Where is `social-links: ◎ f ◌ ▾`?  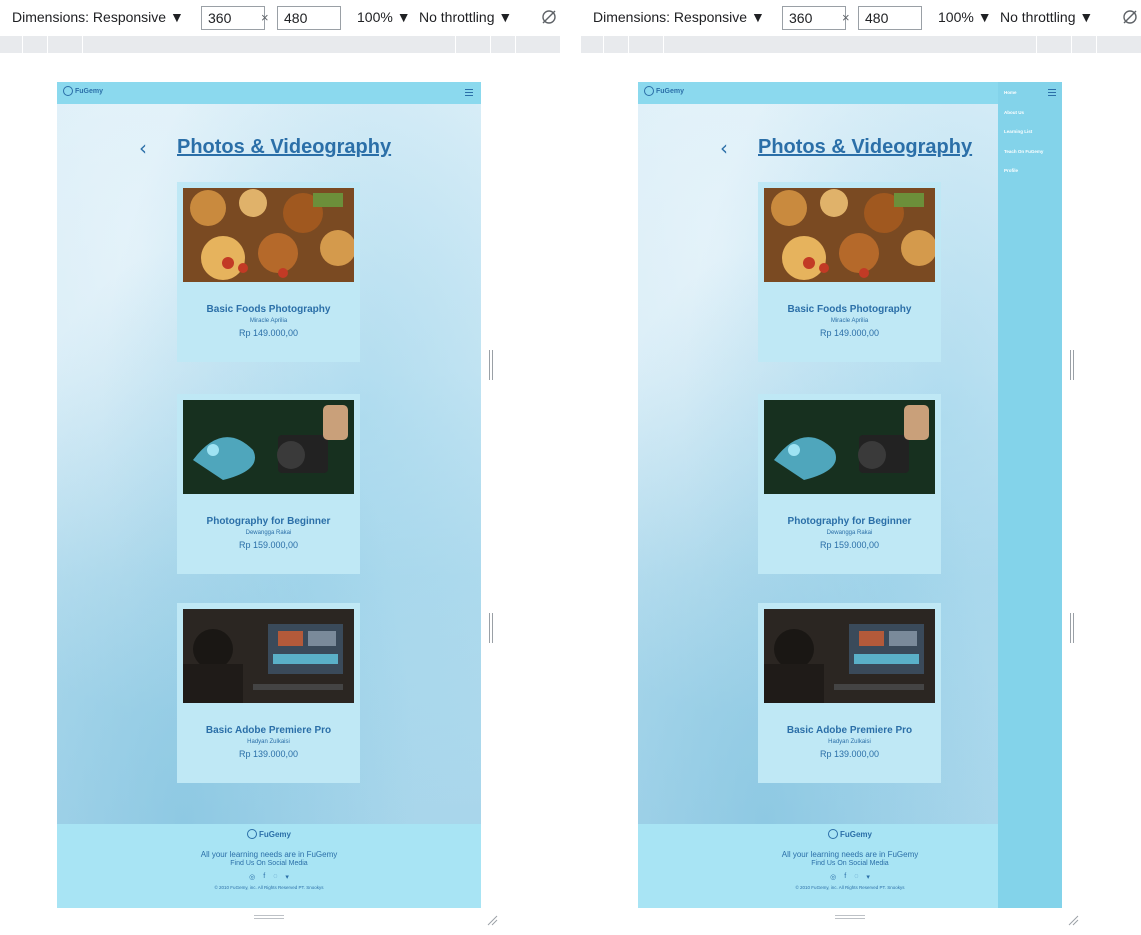 social-links: ◎ f ◌ ▾ is located at coordinates (269, 877).